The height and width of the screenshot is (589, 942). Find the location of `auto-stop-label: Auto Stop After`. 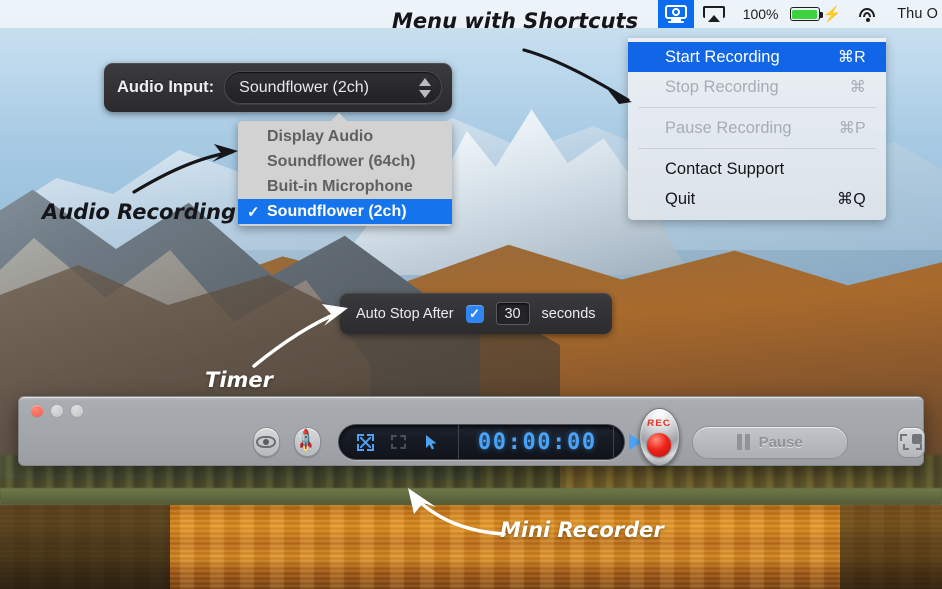

auto-stop-label: Auto Stop After is located at coordinates (405, 313).